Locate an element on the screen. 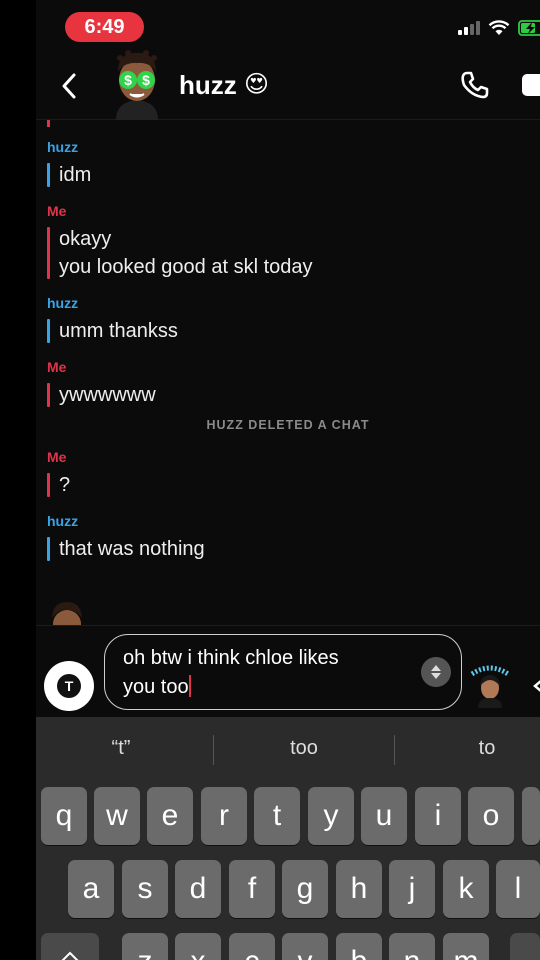 This screenshot has height=960, width=540. message-text: that was nothing is located at coordinates (132, 549).